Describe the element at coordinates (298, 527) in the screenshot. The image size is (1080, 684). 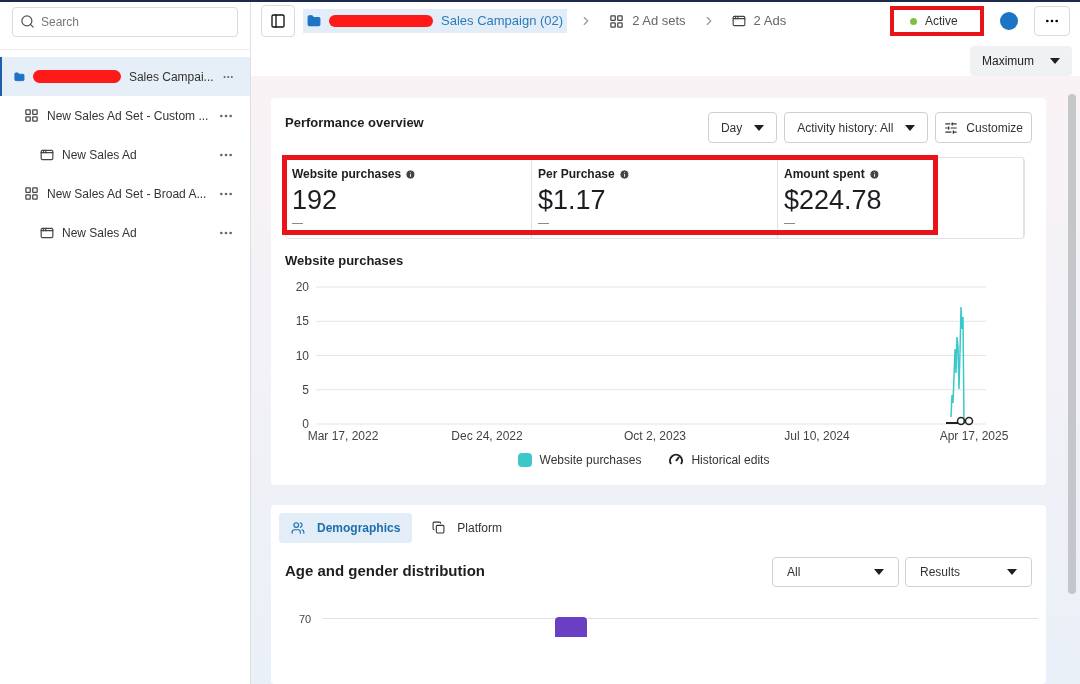
I see `people-icon` at that location.